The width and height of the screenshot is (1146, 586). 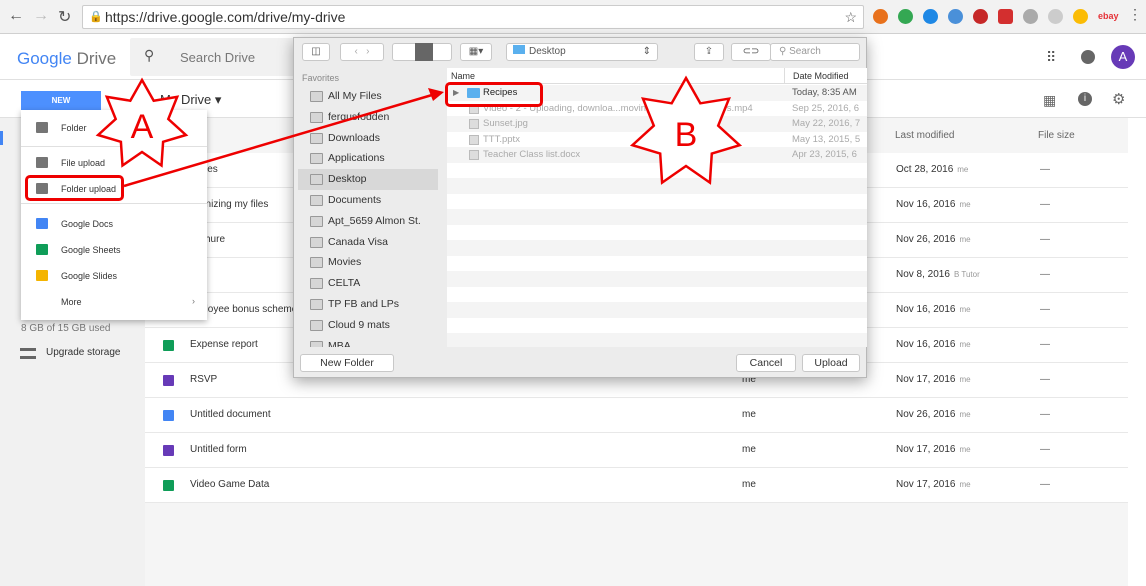 I want to click on label-a: A, so click(x=142, y=127).